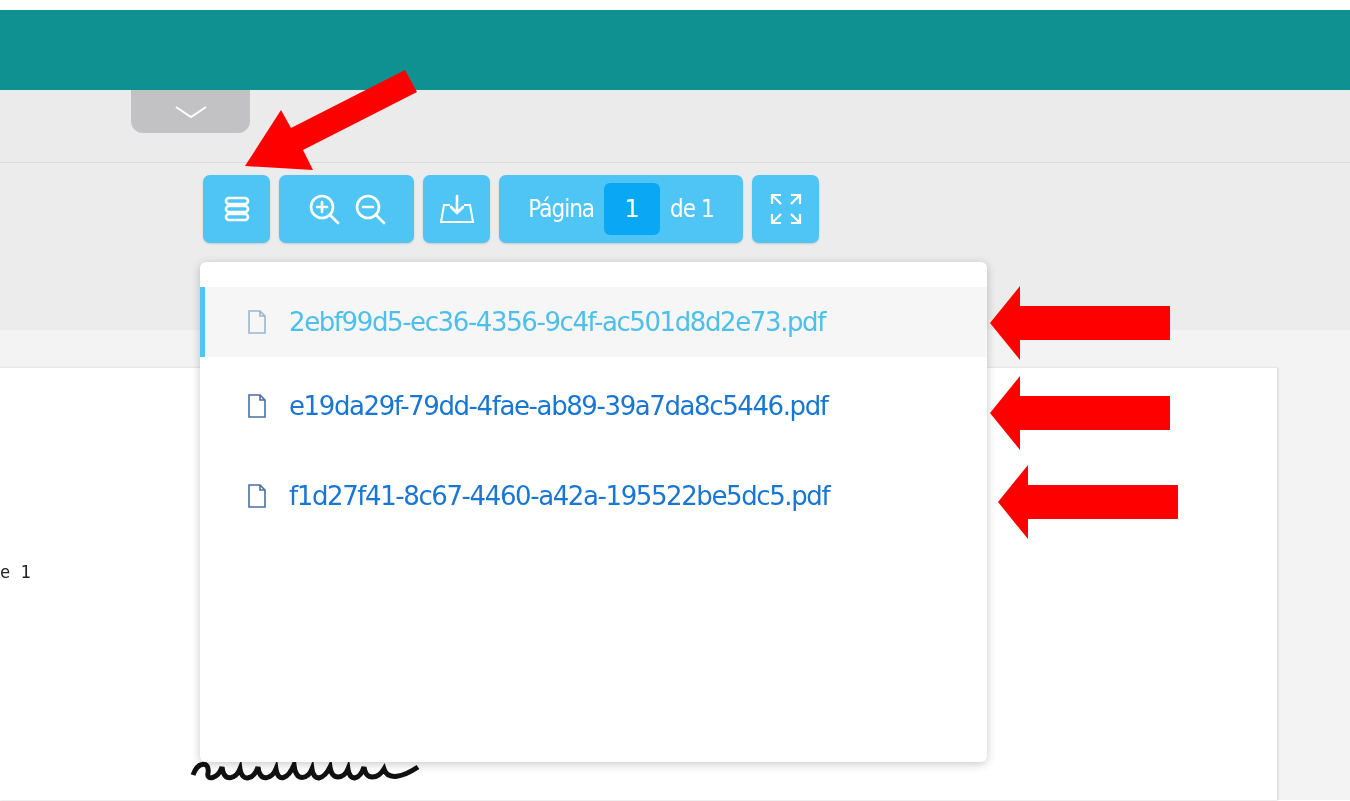 The image size is (1350, 801). Describe the element at coordinates (557, 322) in the screenshot. I see `file-name: 2ebf99d5-ec36-4356-9c4f-ac501d8d2e73.pdf` at that location.